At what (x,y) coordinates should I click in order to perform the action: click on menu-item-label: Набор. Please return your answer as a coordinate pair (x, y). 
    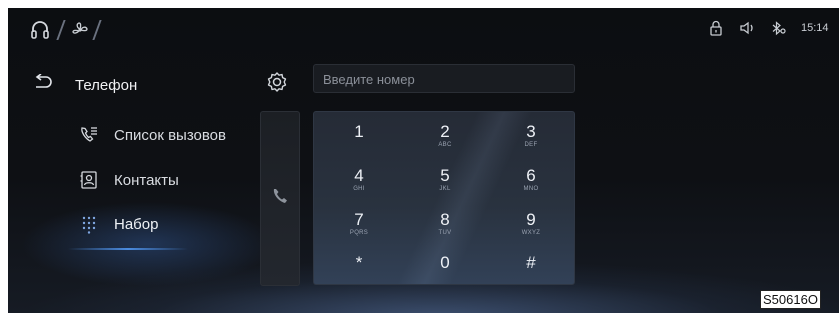
    Looking at the image, I should click on (136, 224).